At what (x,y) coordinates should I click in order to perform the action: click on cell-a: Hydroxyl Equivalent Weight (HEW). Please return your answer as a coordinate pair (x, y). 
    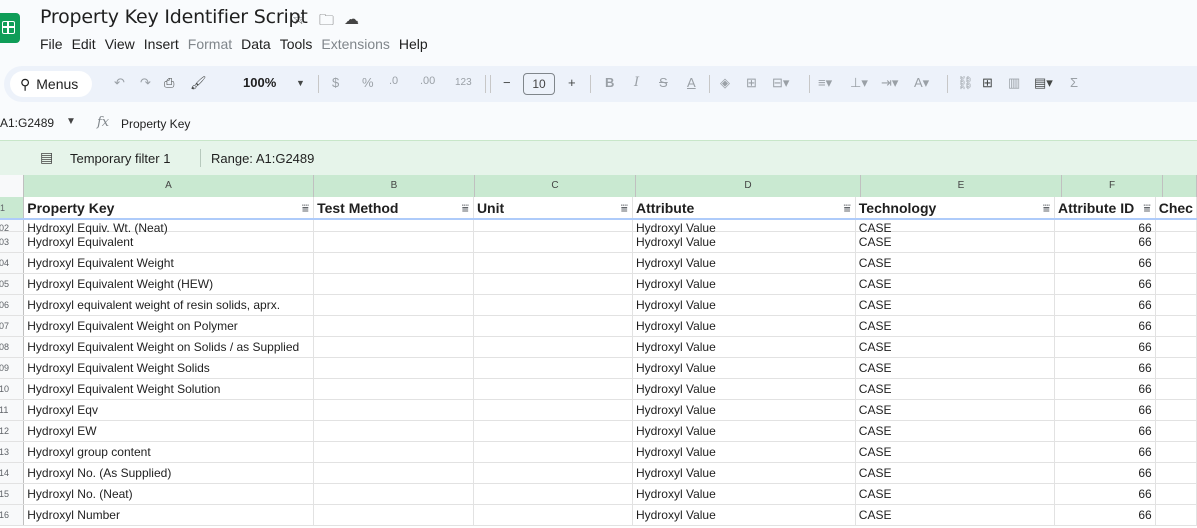
    Looking at the image, I should click on (169, 284).